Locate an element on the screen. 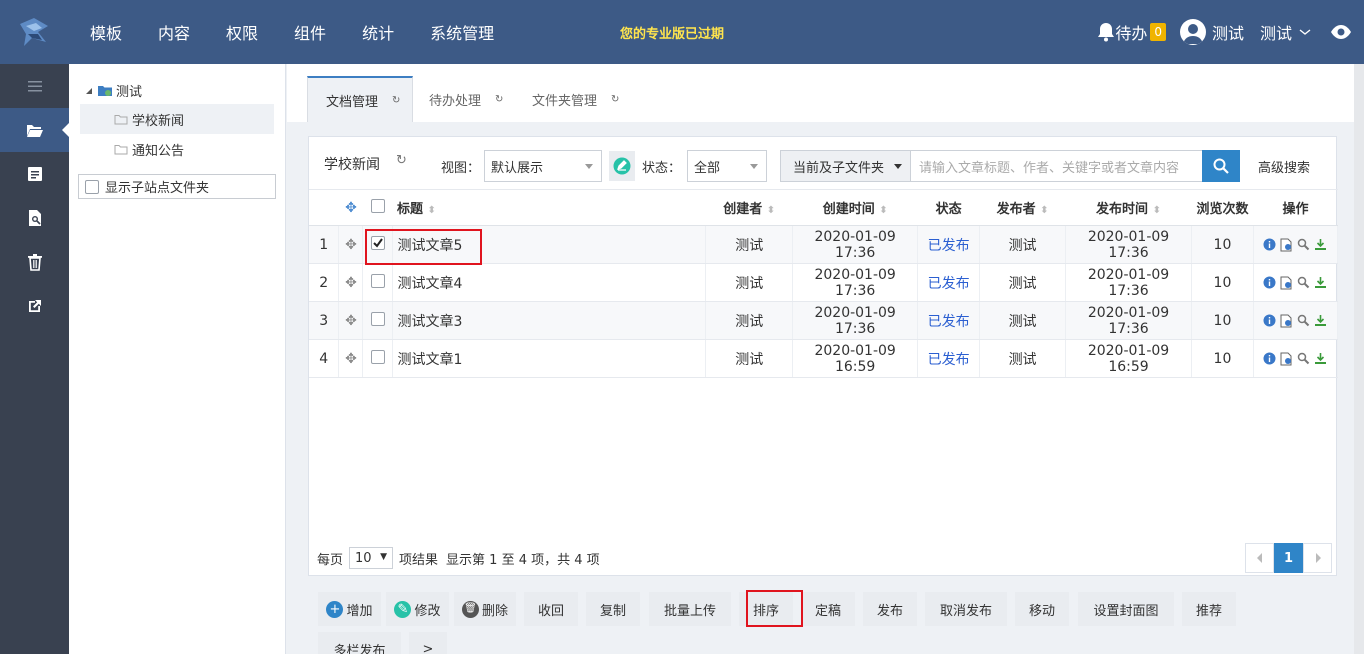 This screenshot has width=1364, height=654. rail-item-recycle-bin is located at coordinates (34, 262).